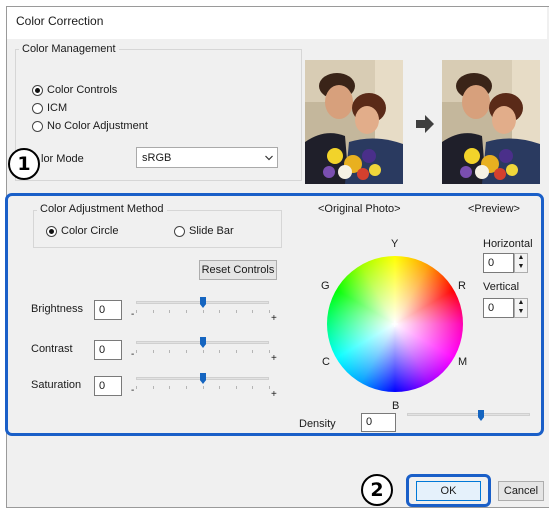 The height and width of the screenshot is (508, 549). I want to click on adjustment-method-legend: Color Adjustment Method, so click(102, 209).